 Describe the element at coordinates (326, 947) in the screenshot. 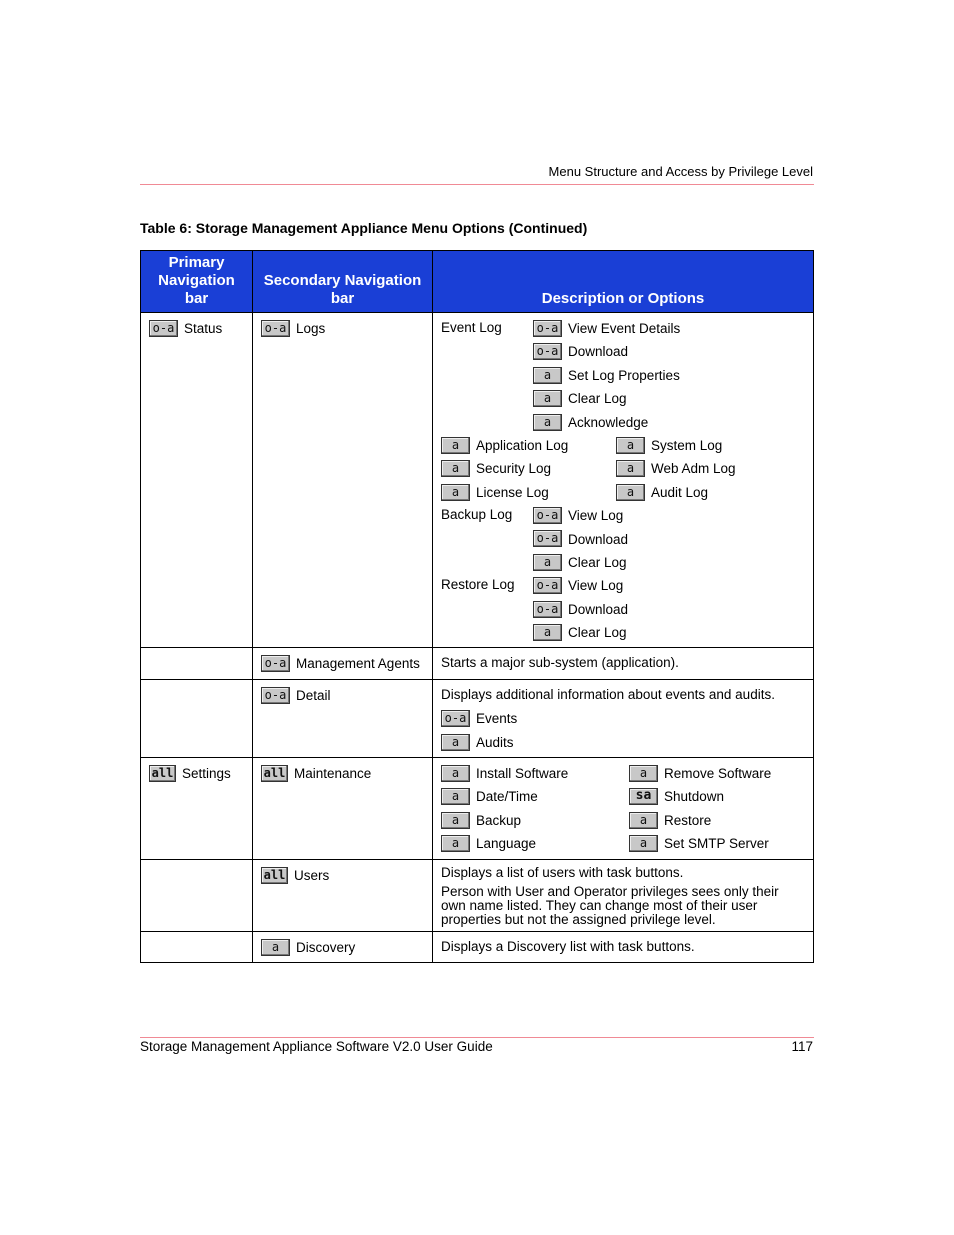

I see `secondary-nav-label: Discovery` at that location.